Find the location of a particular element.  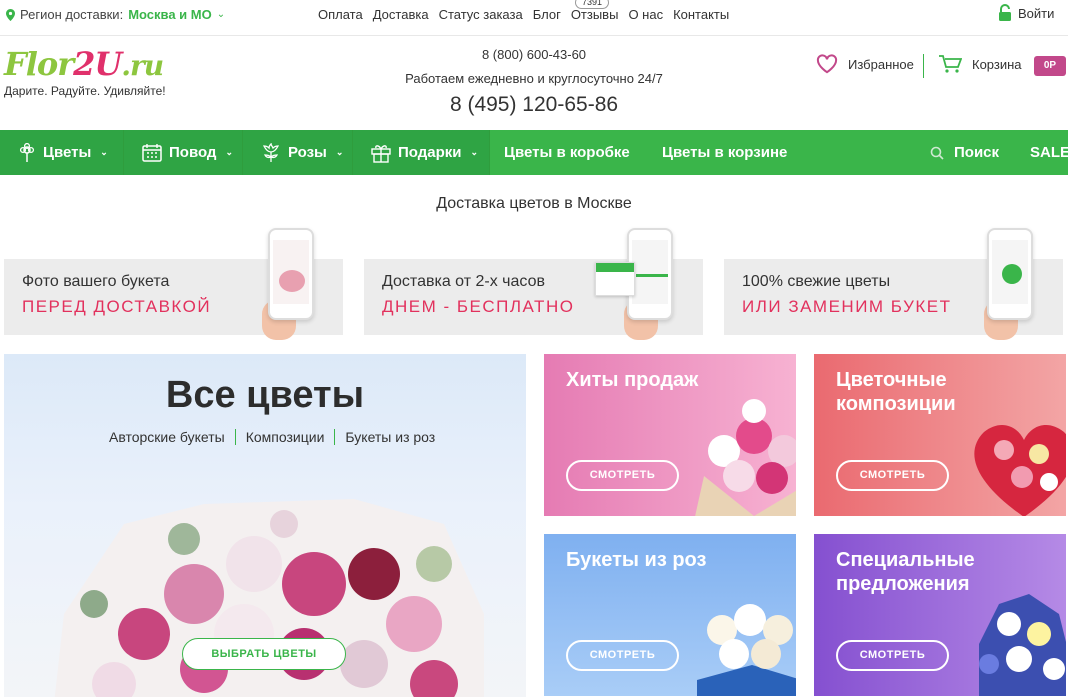

search-icon is located at coordinates (937, 153).